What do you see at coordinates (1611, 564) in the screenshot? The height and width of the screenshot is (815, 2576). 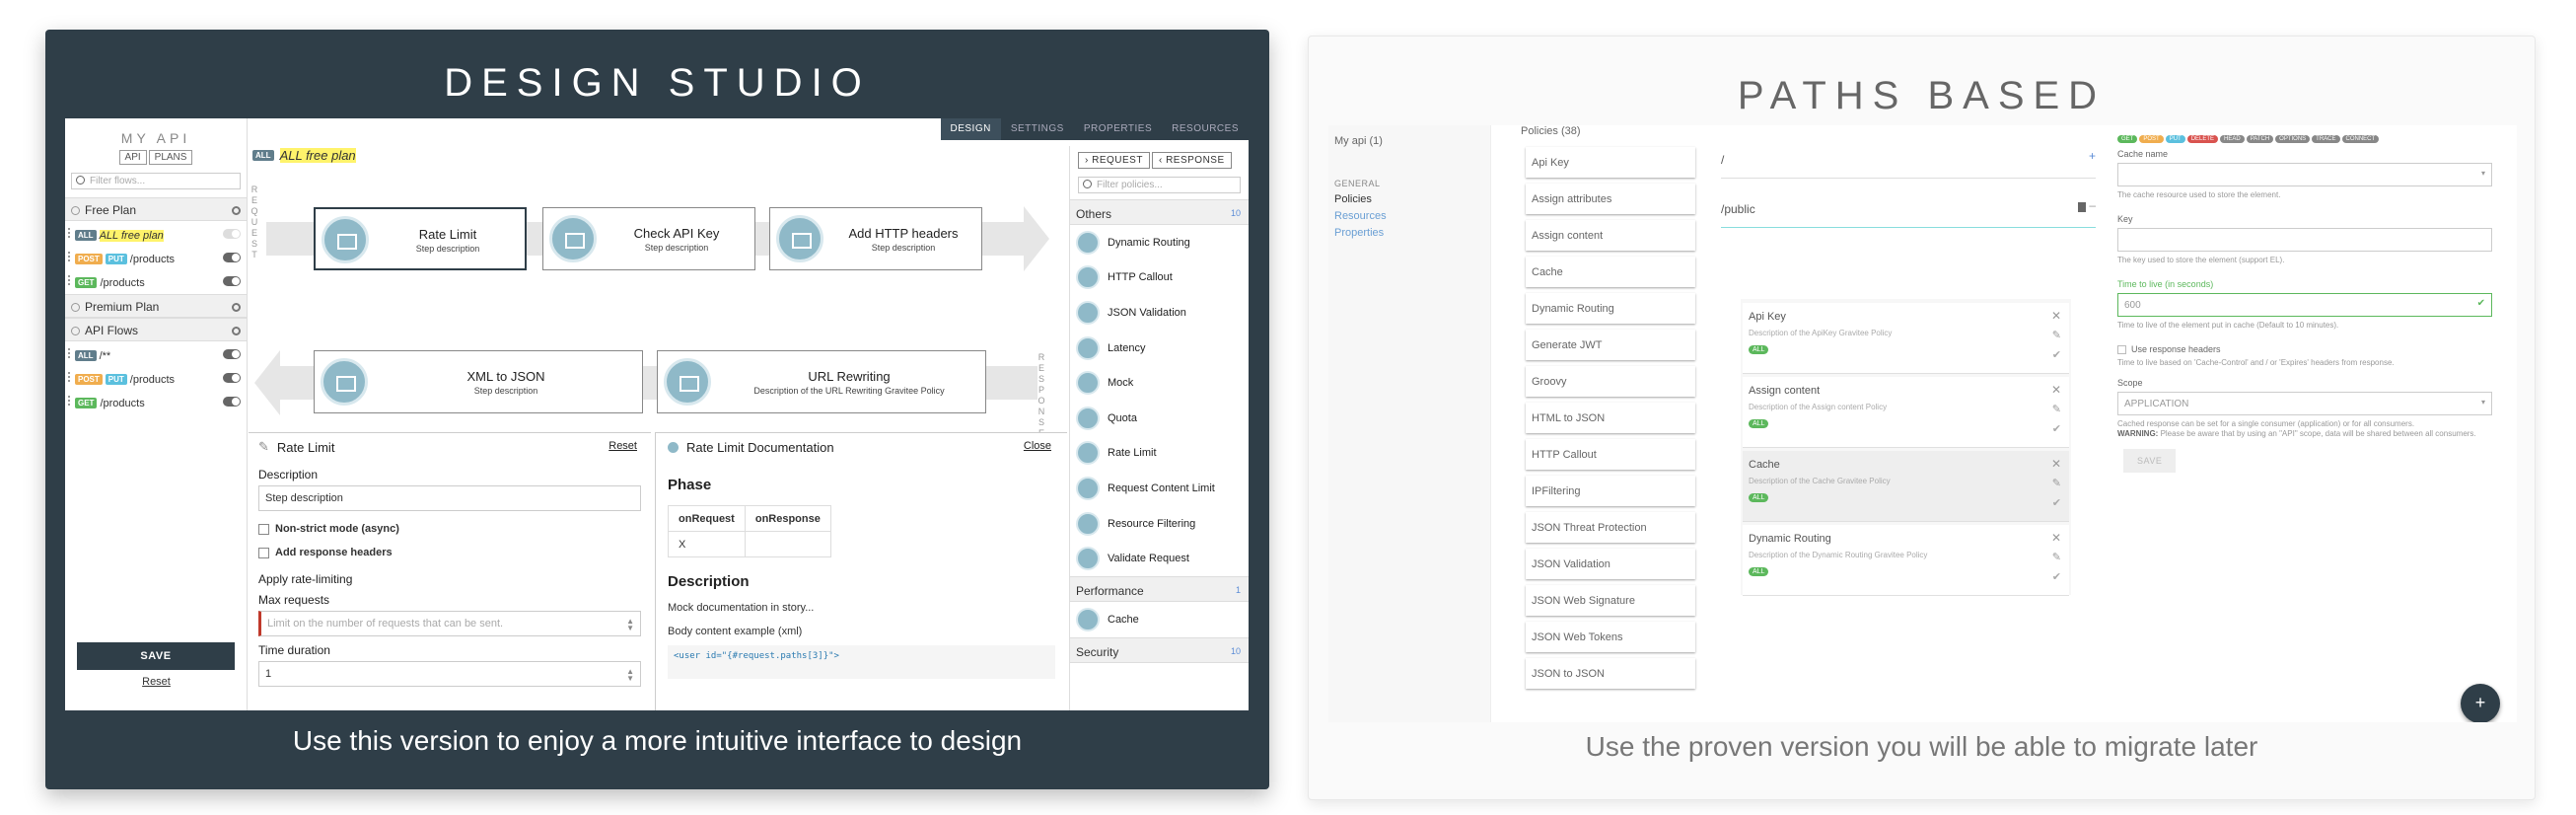 I see `policy-card: JSON Validation` at bounding box center [1611, 564].